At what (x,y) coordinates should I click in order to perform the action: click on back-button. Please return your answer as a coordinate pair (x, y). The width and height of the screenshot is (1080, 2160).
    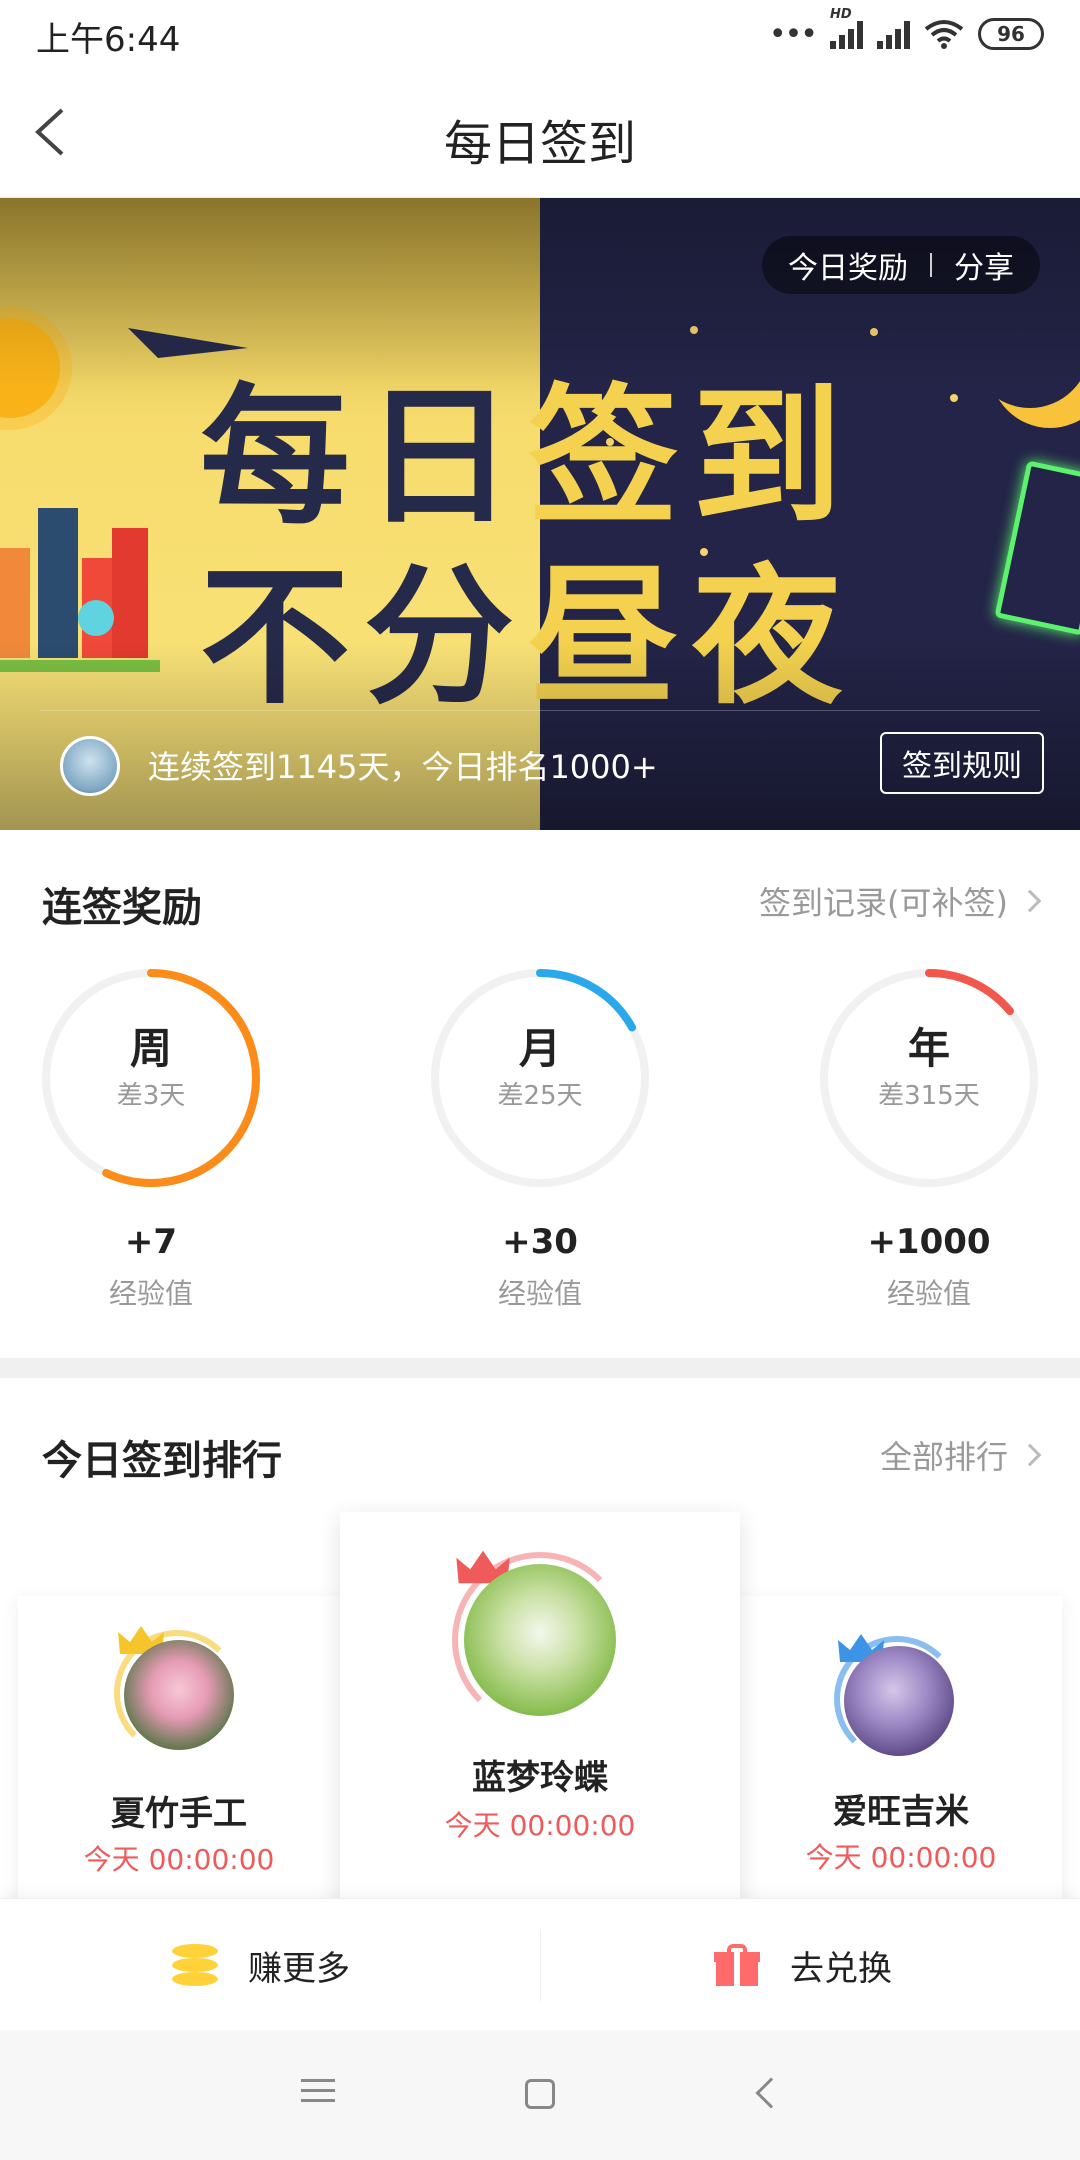
    Looking at the image, I should click on (768, 2094).